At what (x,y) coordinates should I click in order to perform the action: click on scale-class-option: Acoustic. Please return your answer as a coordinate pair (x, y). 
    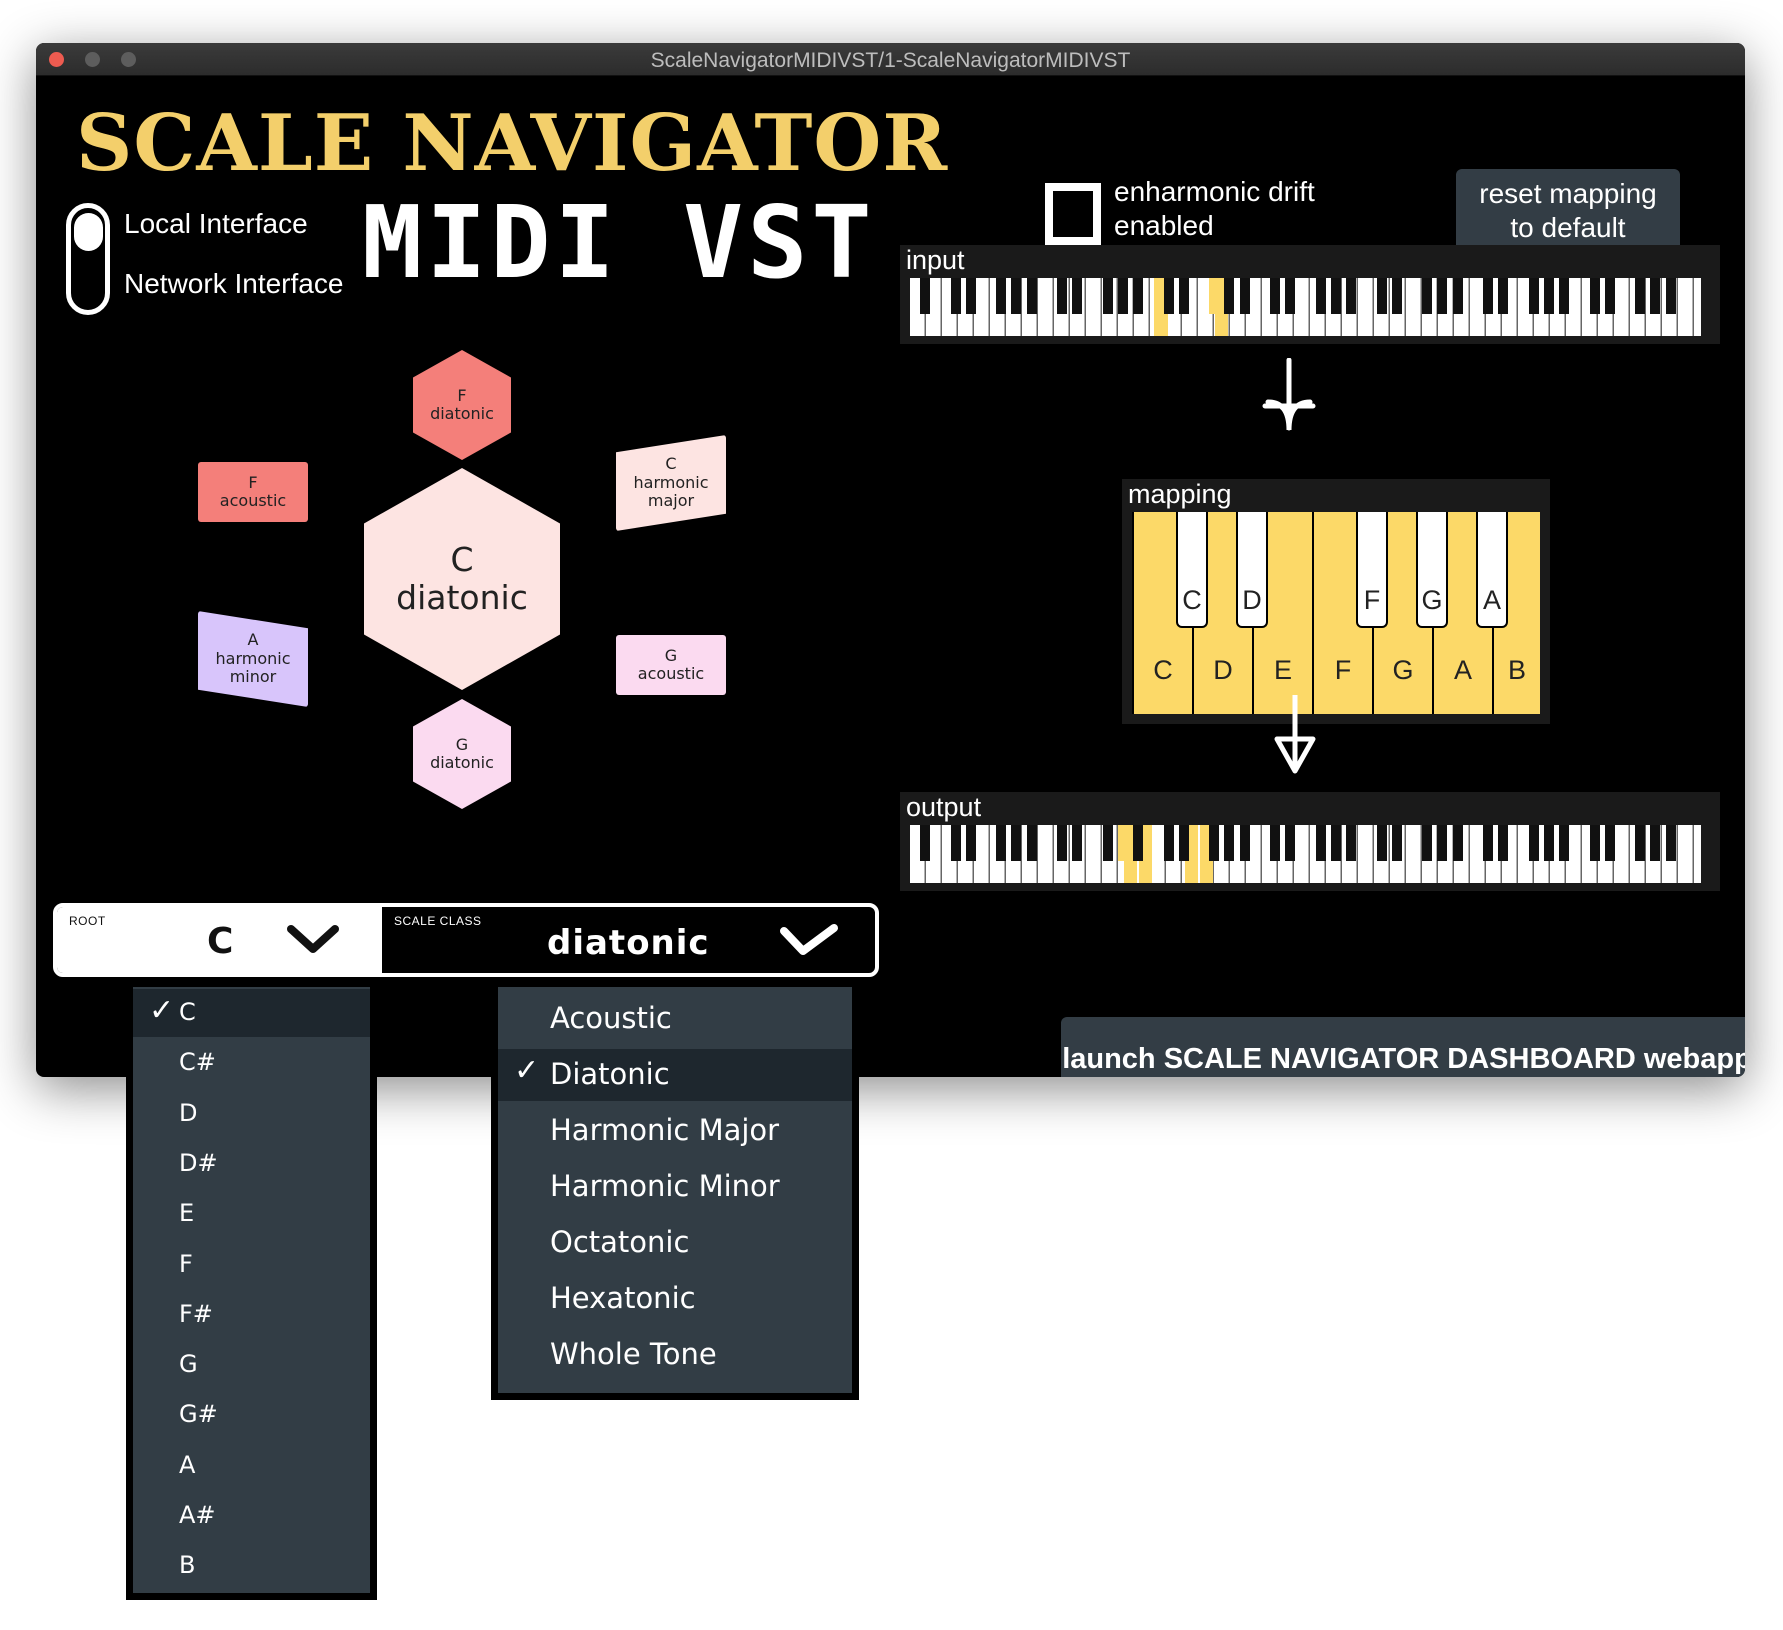
    Looking at the image, I should click on (675, 1019).